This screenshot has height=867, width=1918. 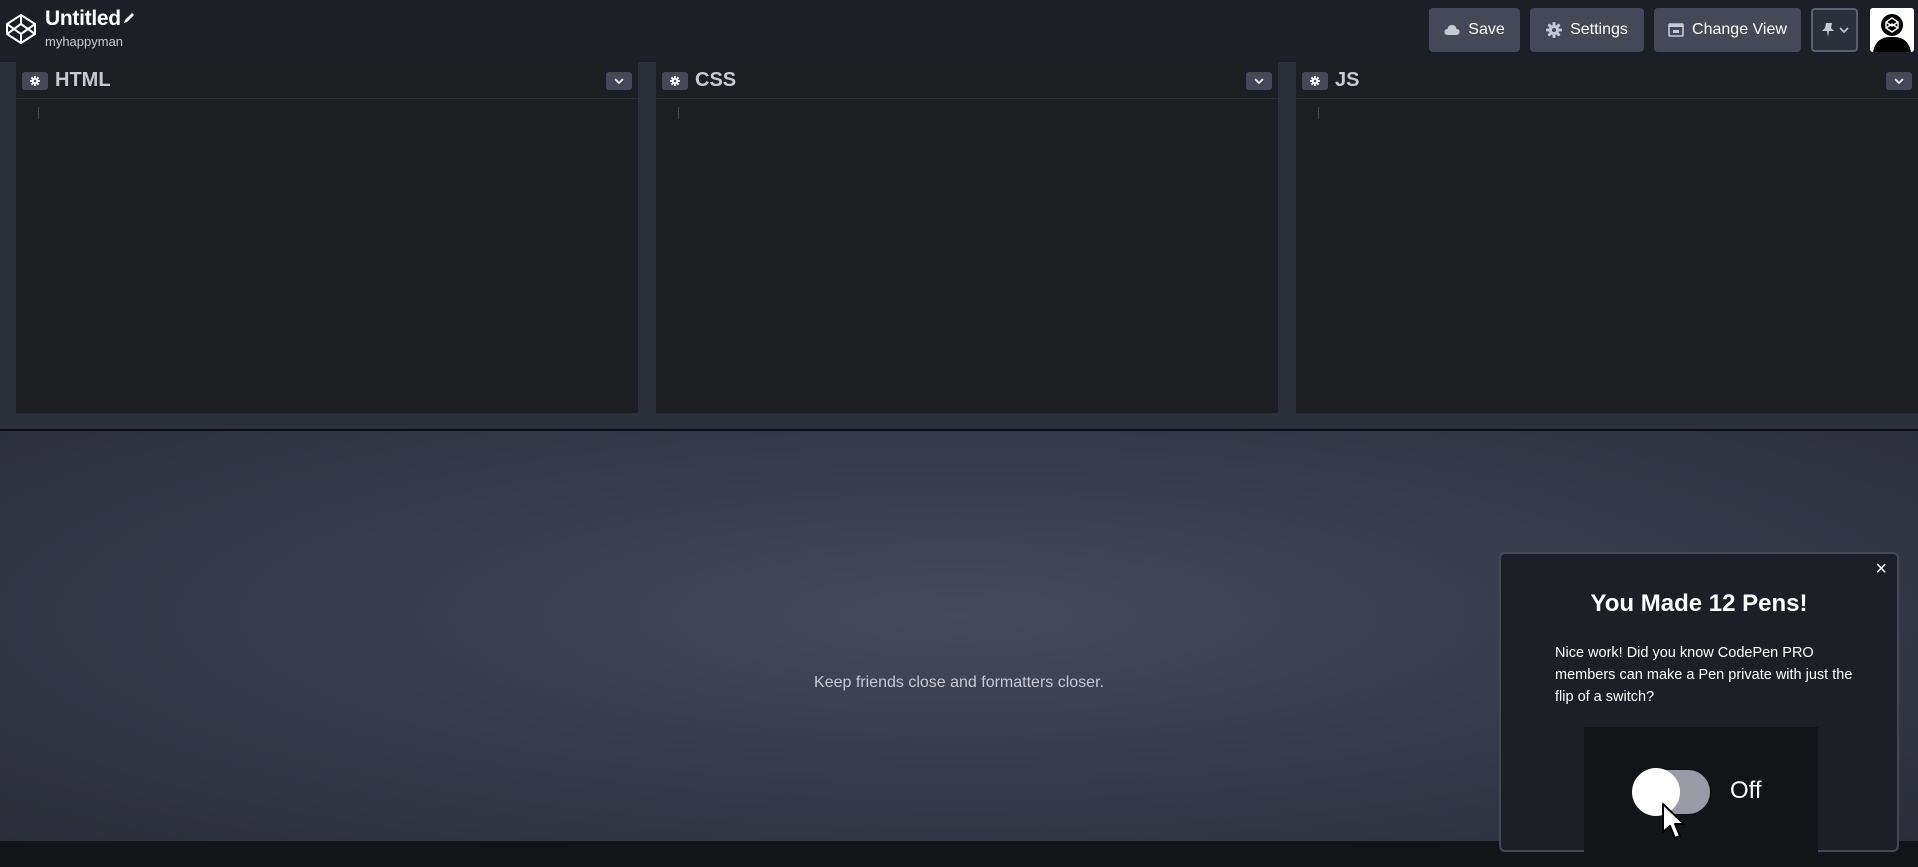 I want to click on popup-title: You Made 12 Pens!, so click(x=1699, y=603).